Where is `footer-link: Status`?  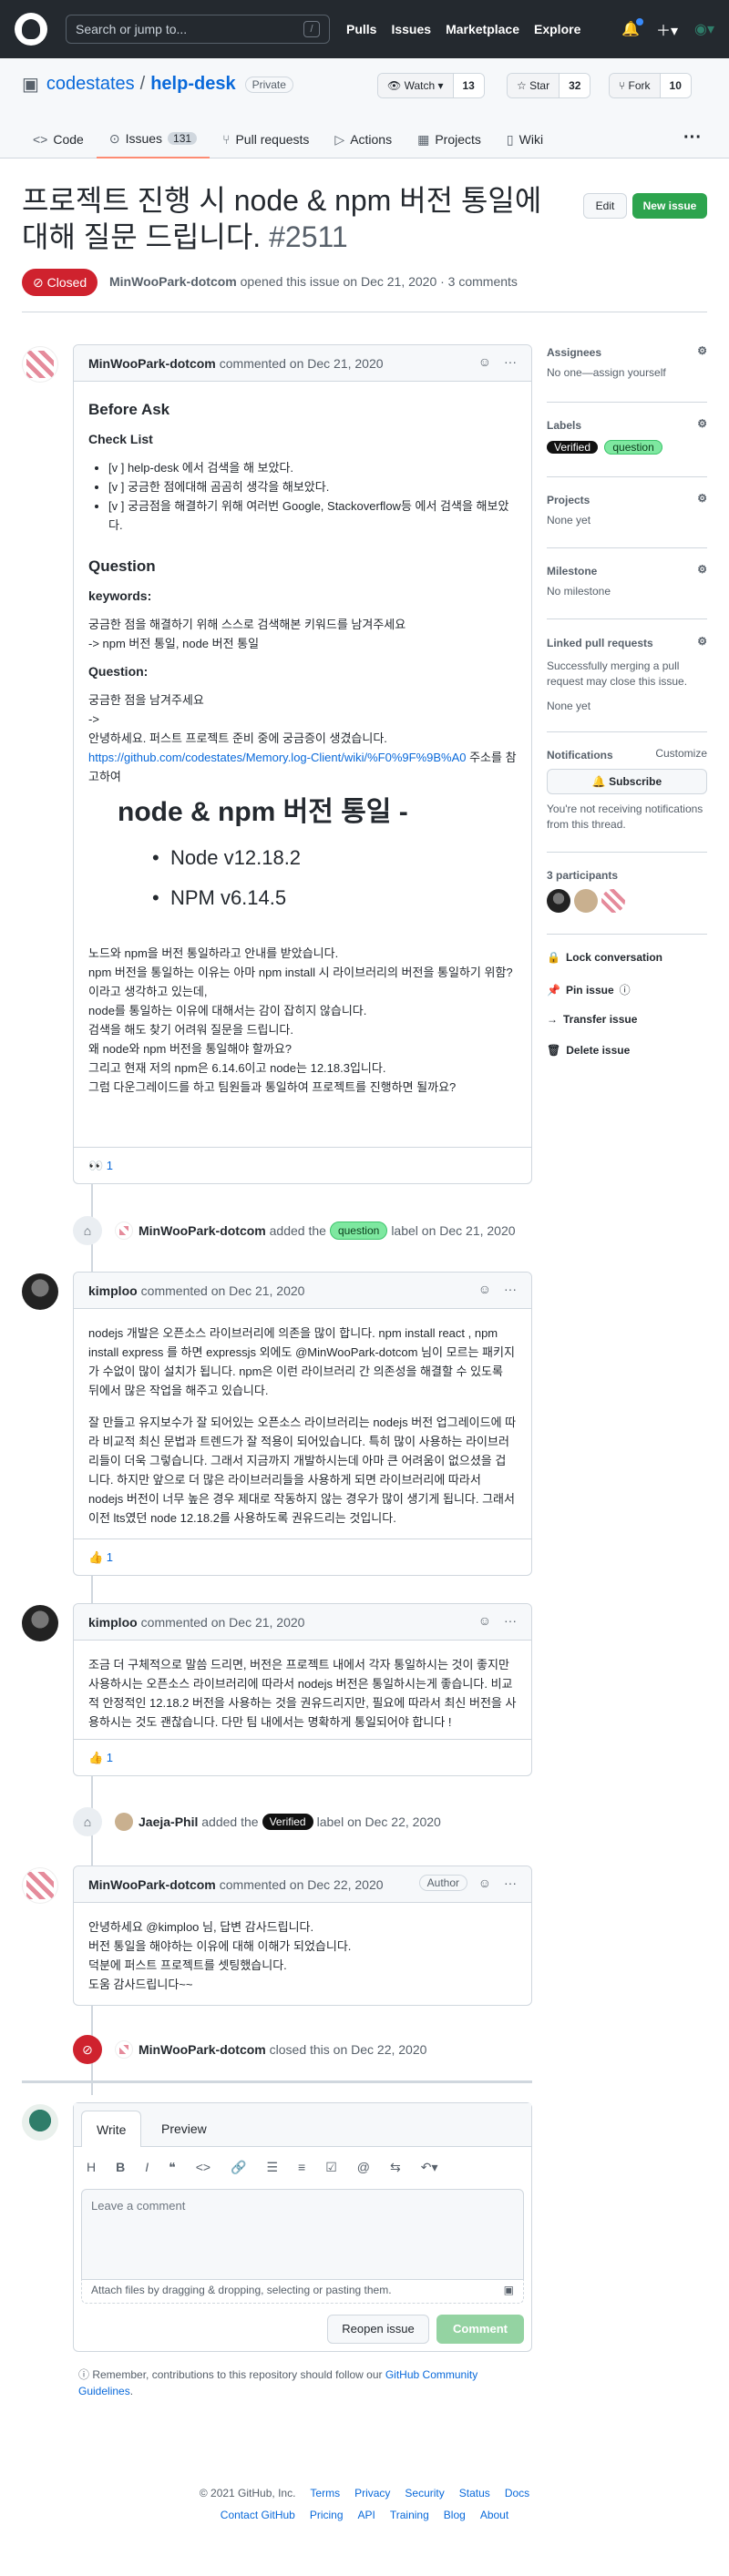 footer-link: Status is located at coordinates (474, 2493).